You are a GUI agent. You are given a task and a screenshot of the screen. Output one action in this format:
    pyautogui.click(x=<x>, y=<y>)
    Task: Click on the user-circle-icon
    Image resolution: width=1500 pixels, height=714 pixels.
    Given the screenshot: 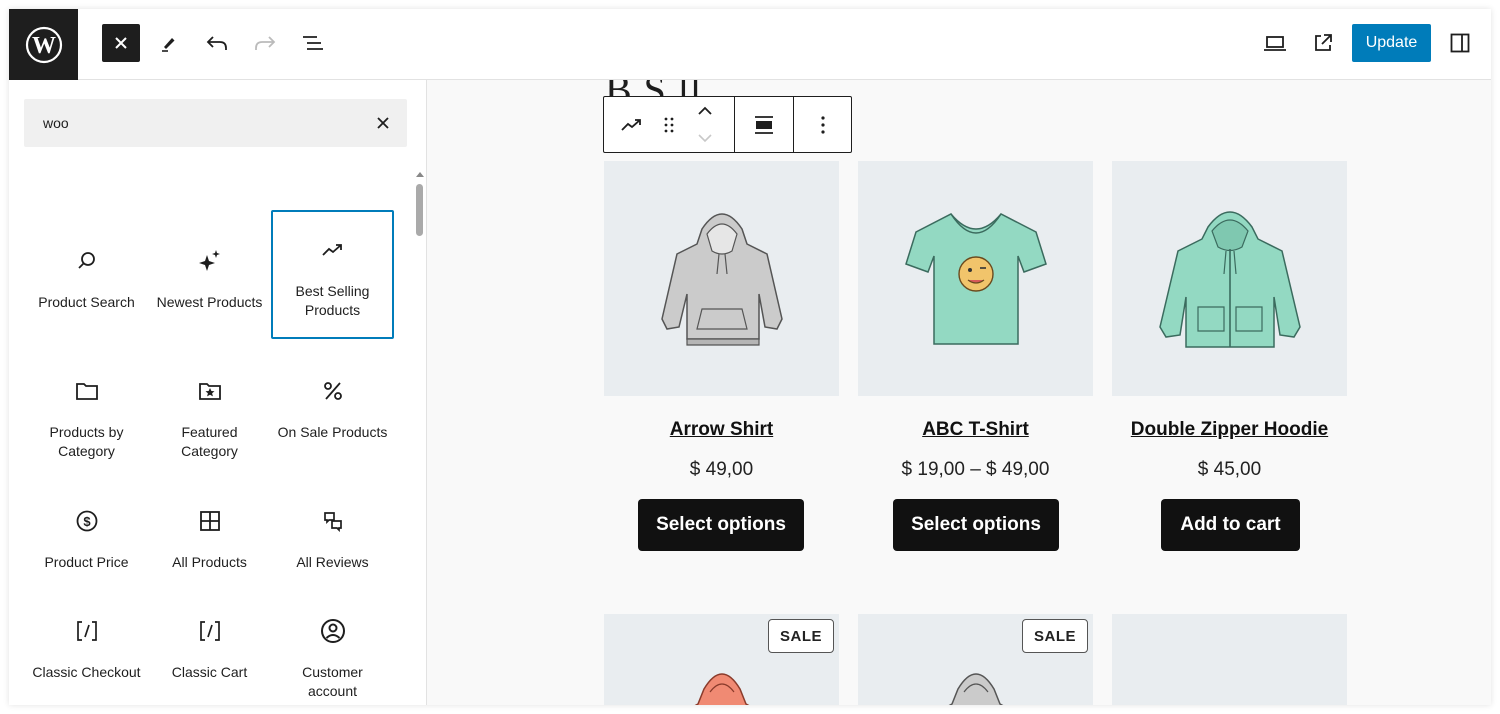 What is the action you would take?
    pyautogui.click(x=332, y=631)
    